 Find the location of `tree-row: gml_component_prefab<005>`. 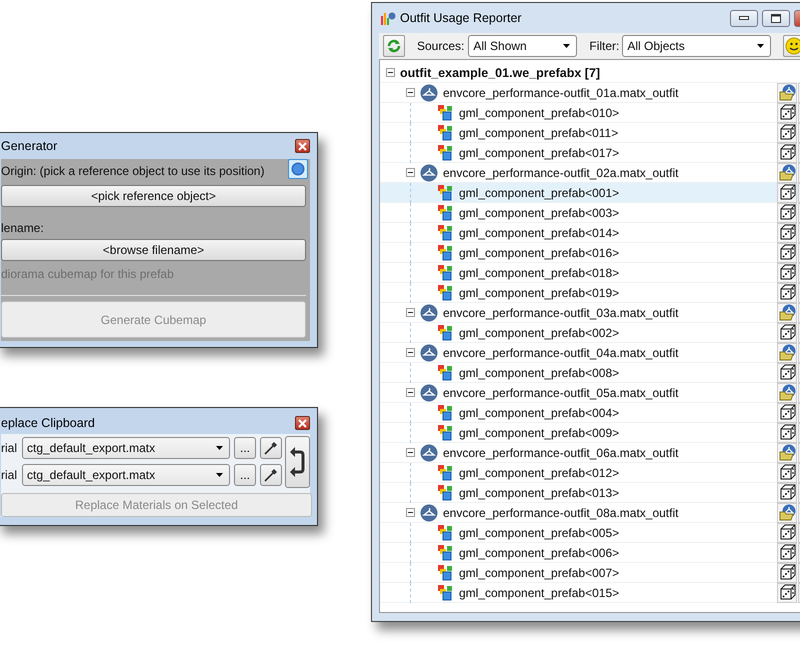

tree-row: gml_component_prefab<005> is located at coordinates (590, 533).